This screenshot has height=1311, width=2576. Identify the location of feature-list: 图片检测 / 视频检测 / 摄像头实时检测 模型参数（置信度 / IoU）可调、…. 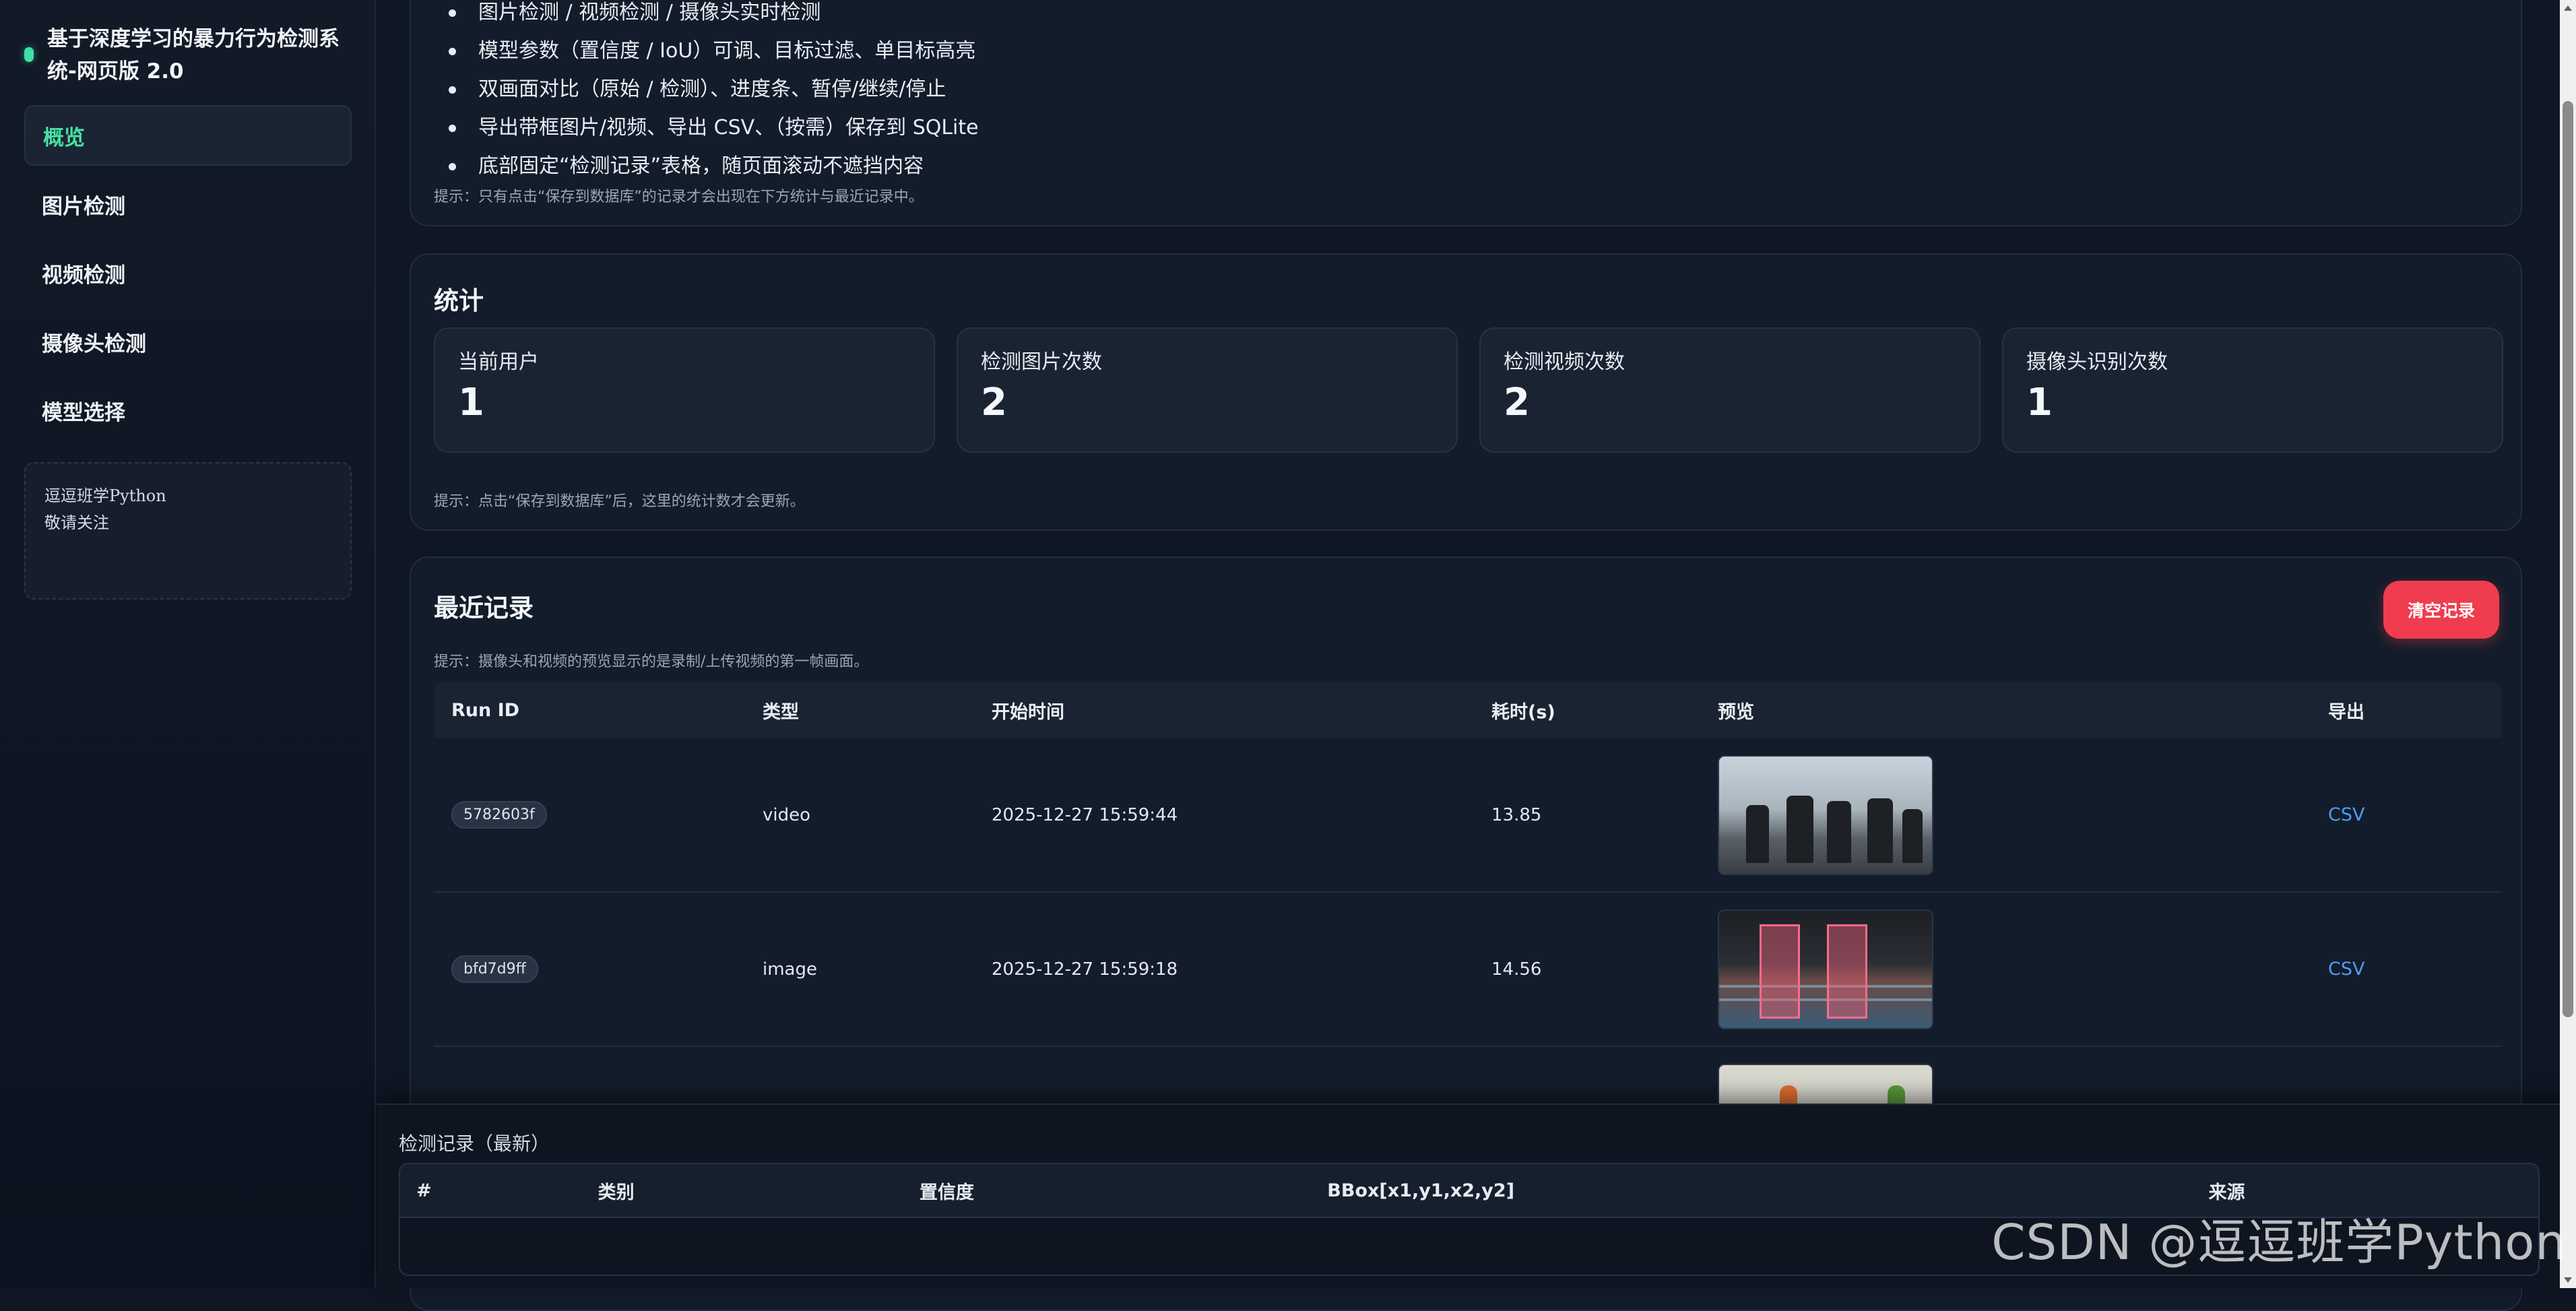
(714, 92).